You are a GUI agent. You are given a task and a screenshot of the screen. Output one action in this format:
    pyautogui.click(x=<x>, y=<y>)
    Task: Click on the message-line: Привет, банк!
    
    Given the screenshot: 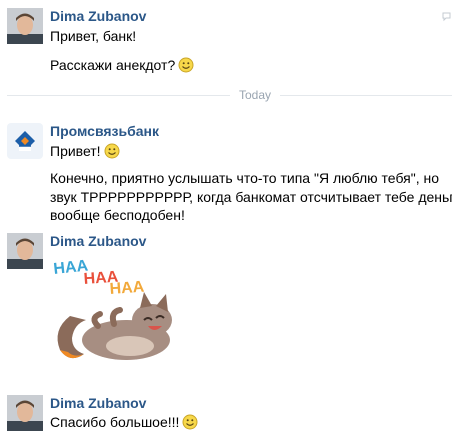 What is the action you would take?
    pyautogui.click(x=93, y=36)
    